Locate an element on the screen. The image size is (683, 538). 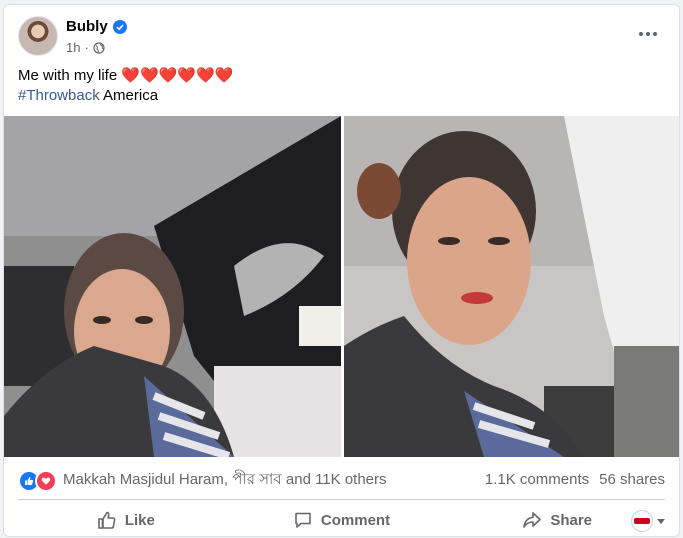
love-icon is located at coordinates (46, 480).